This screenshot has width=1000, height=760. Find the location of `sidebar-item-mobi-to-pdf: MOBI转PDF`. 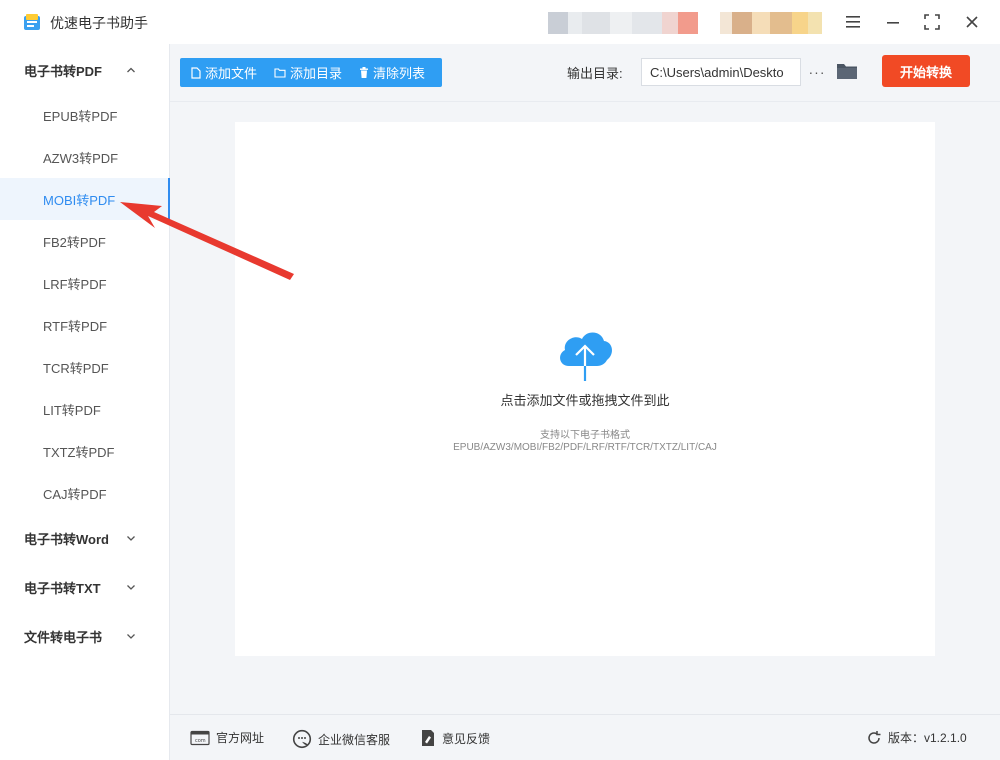

sidebar-item-mobi-to-pdf: MOBI转PDF is located at coordinates (85, 199).